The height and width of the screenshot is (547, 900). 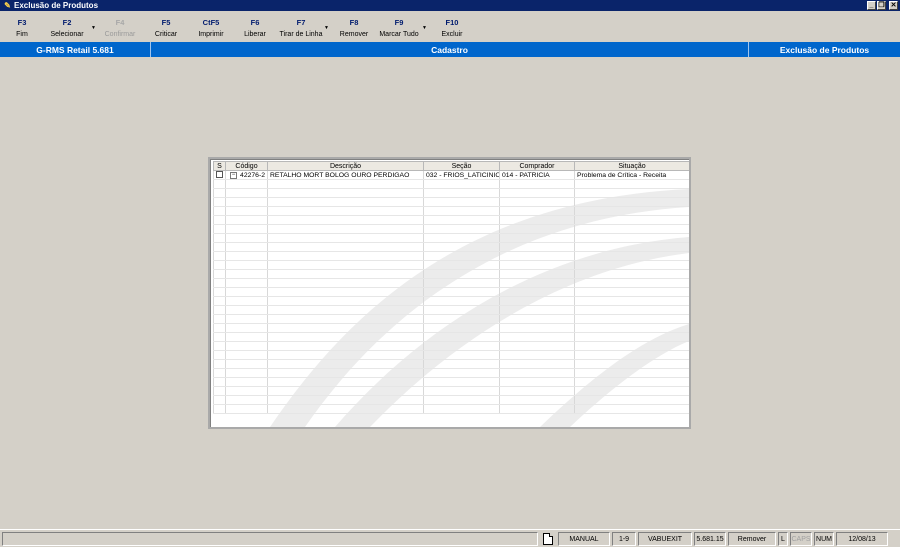 I want to click on imprimir-button: CtF5 Imprimir, so click(x=211, y=26).